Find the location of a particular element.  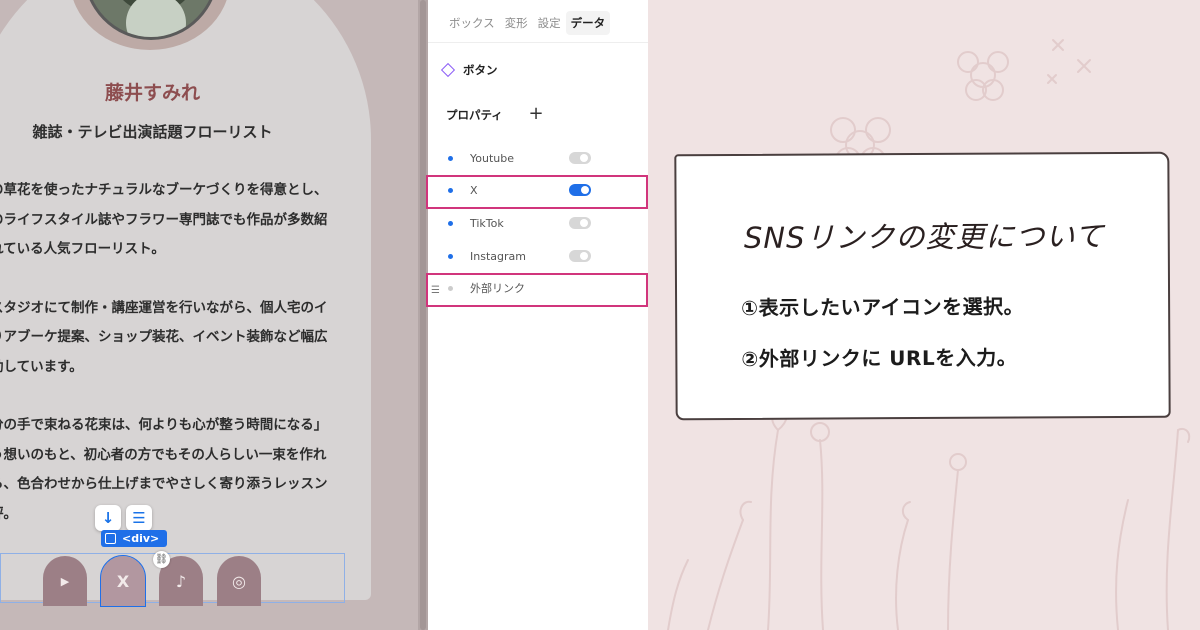

toggle-youtube is located at coordinates (580, 158).